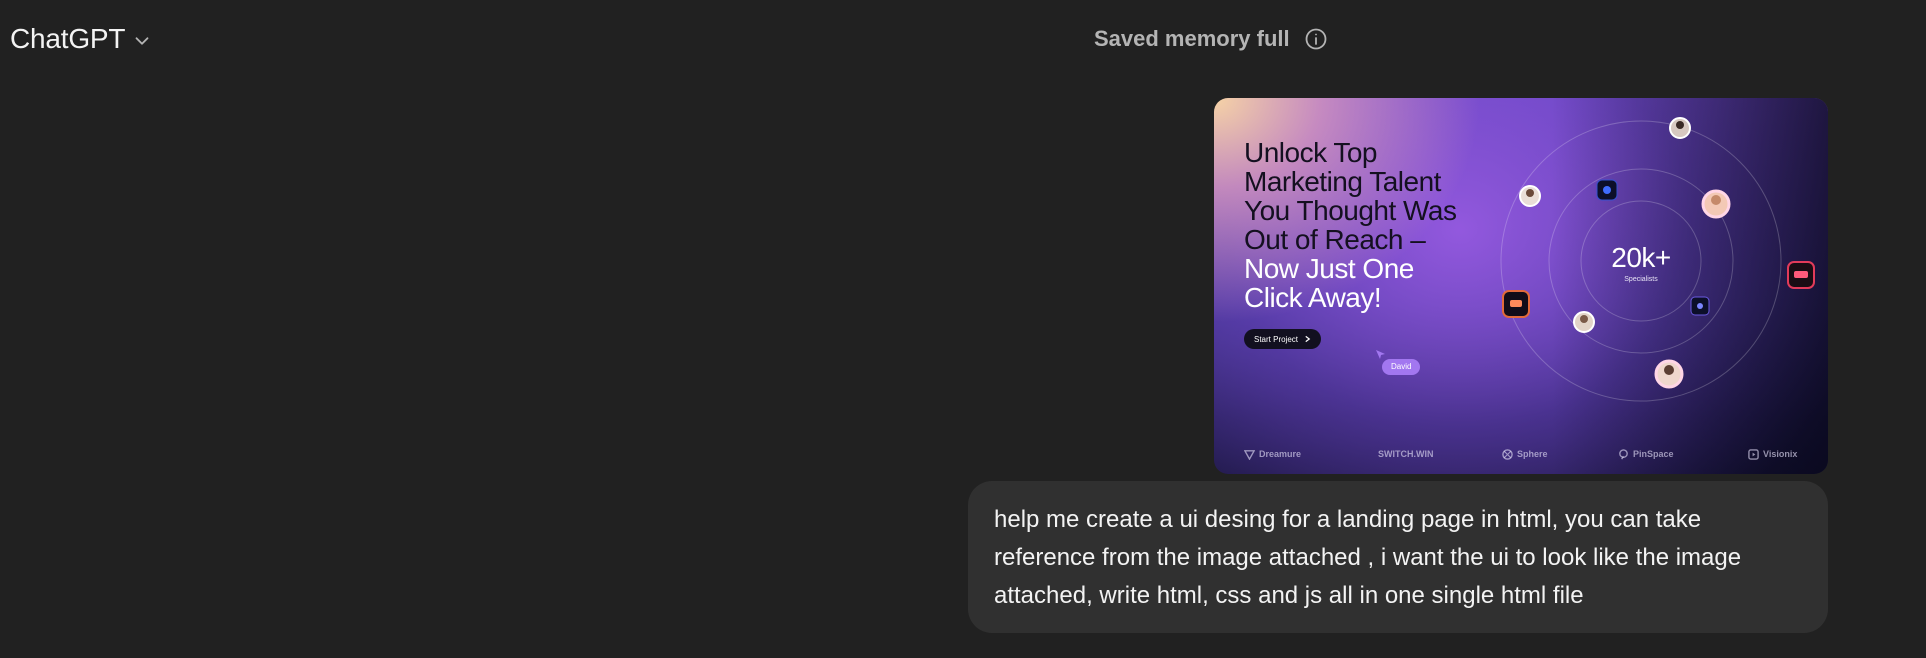 This screenshot has height=658, width=1926. I want to click on memory-status-label: Saved memory full, so click(1192, 38).